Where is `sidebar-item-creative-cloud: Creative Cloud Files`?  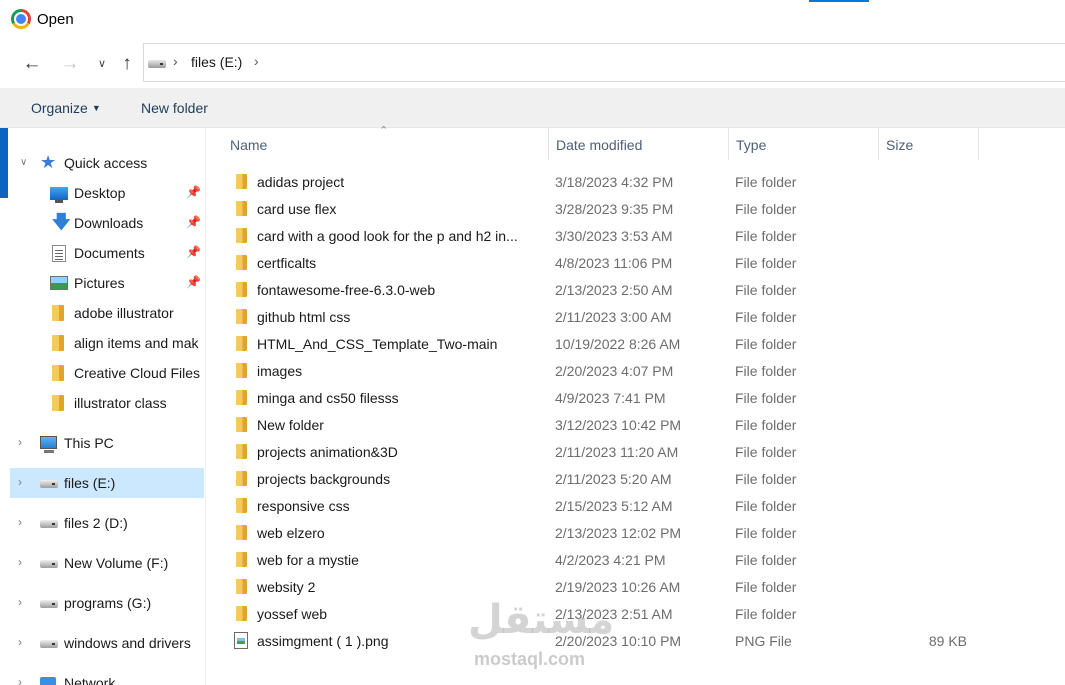 sidebar-item-creative-cloud: Creative Cloud Files is located at coordinates (107, 373).